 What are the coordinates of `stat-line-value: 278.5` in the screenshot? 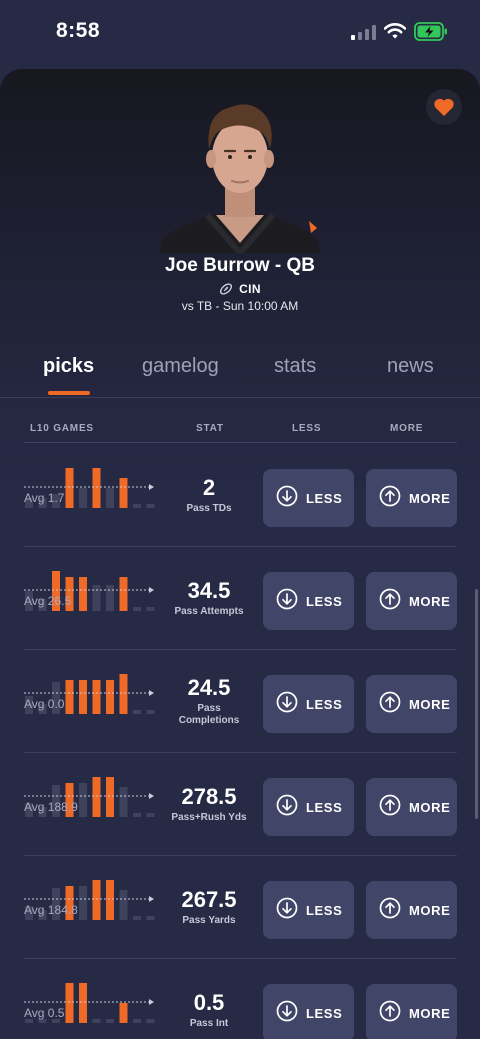 It's located at (209, 796).